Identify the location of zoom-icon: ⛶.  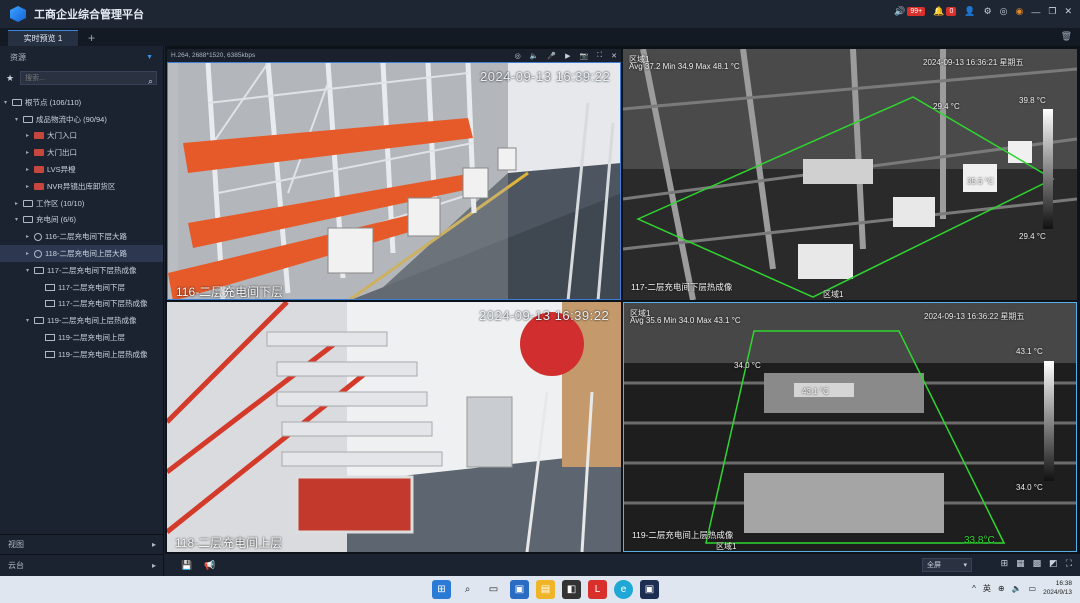
(599, 56).